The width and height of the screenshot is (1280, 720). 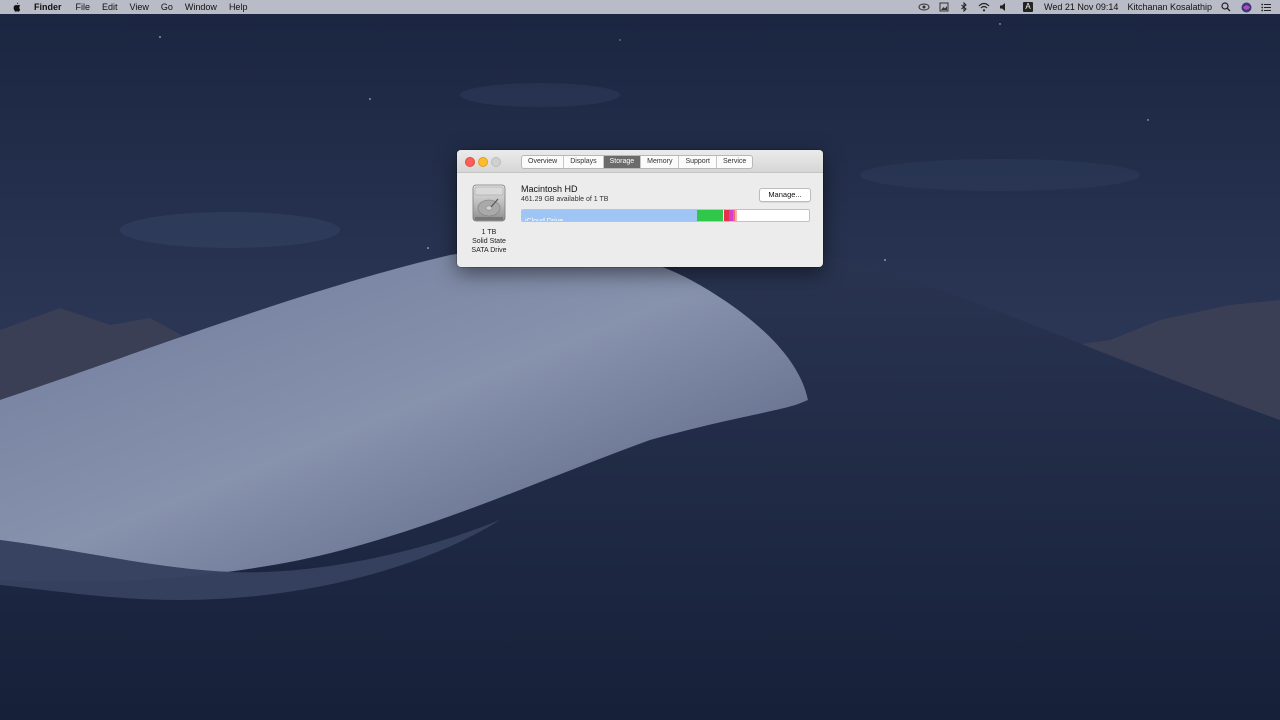 I want to click on drive-type: Solid State, so click(x=489, y=241).